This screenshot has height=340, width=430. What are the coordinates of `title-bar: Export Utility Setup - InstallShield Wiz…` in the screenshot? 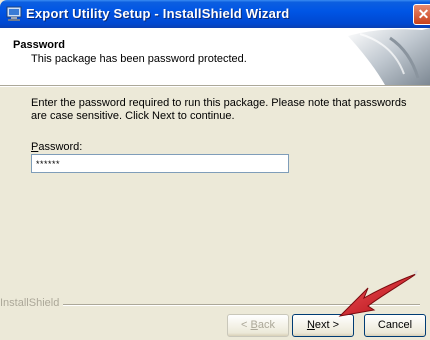 It's located at (215, 14).